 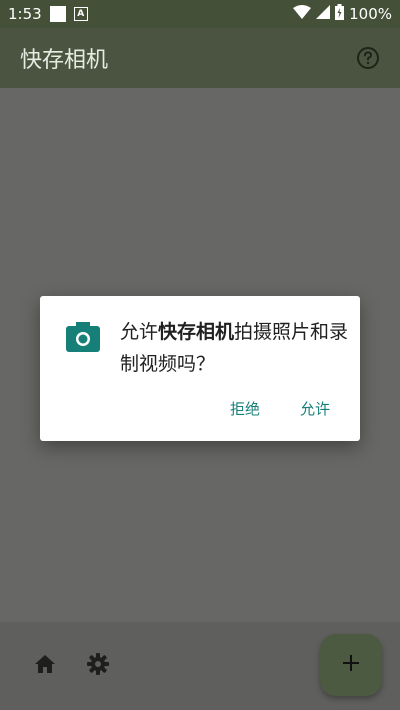 I want to click on dialog-message: 允许快存相机拍摄照片和录制视频吗？, so click(x=235, y=348).